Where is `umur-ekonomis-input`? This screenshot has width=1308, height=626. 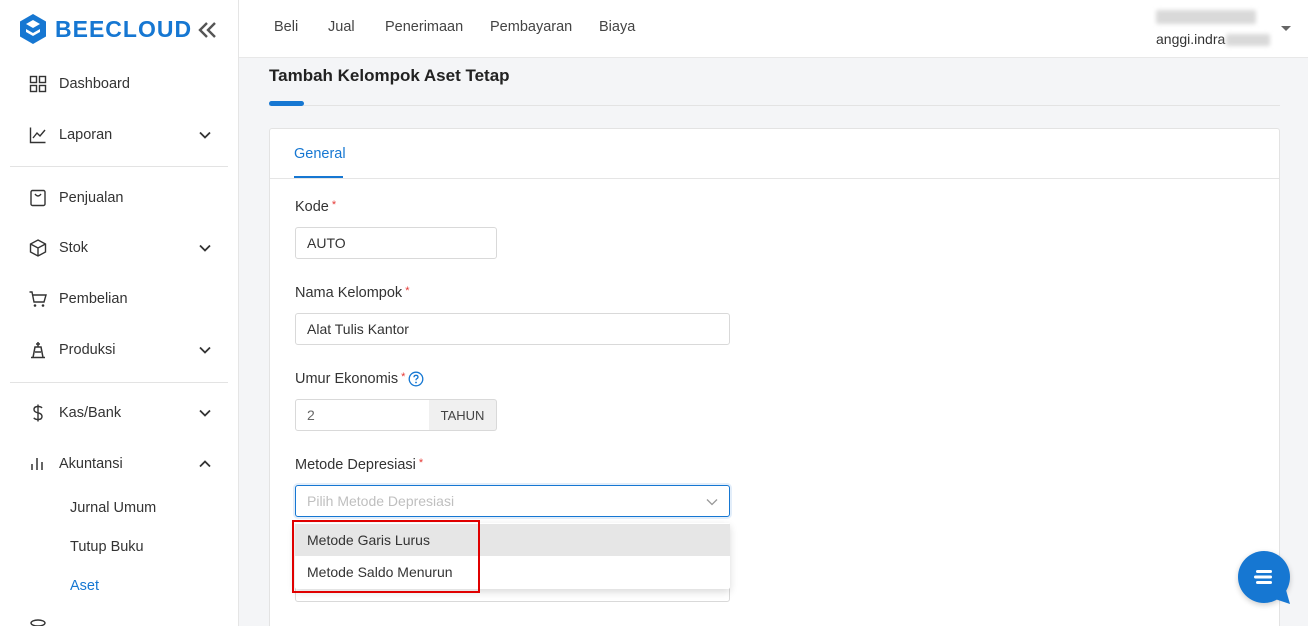 umur-ekonomis-input is located at coordinates (362, 415).